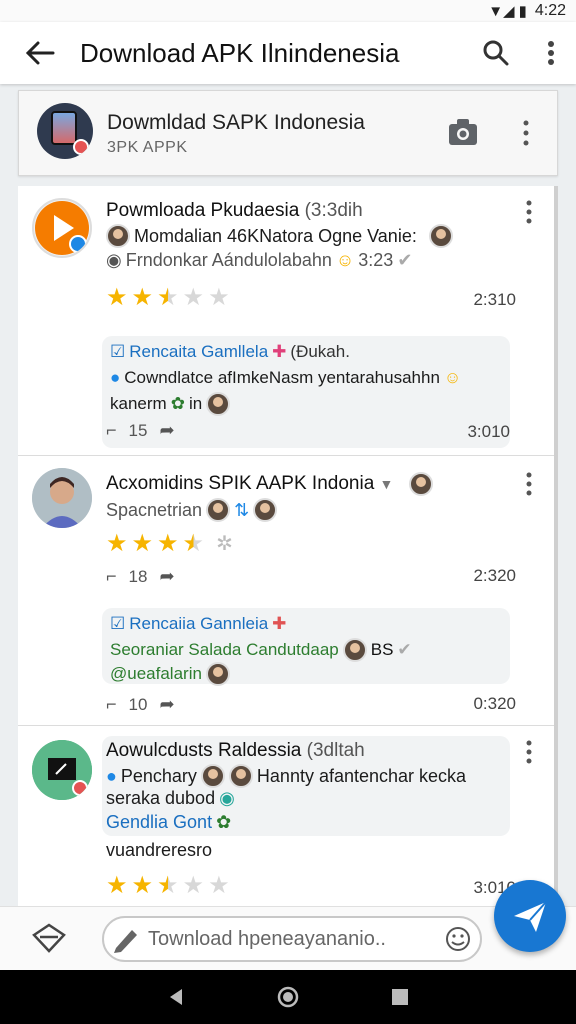 The height and width of the screenshot is (1024, 576). Describe the element at coordinates (285, 378) in the screenshot. I see `quote-line: ● Cowndlatce afImkeNasm yentarahusahhn ☺` at that location.